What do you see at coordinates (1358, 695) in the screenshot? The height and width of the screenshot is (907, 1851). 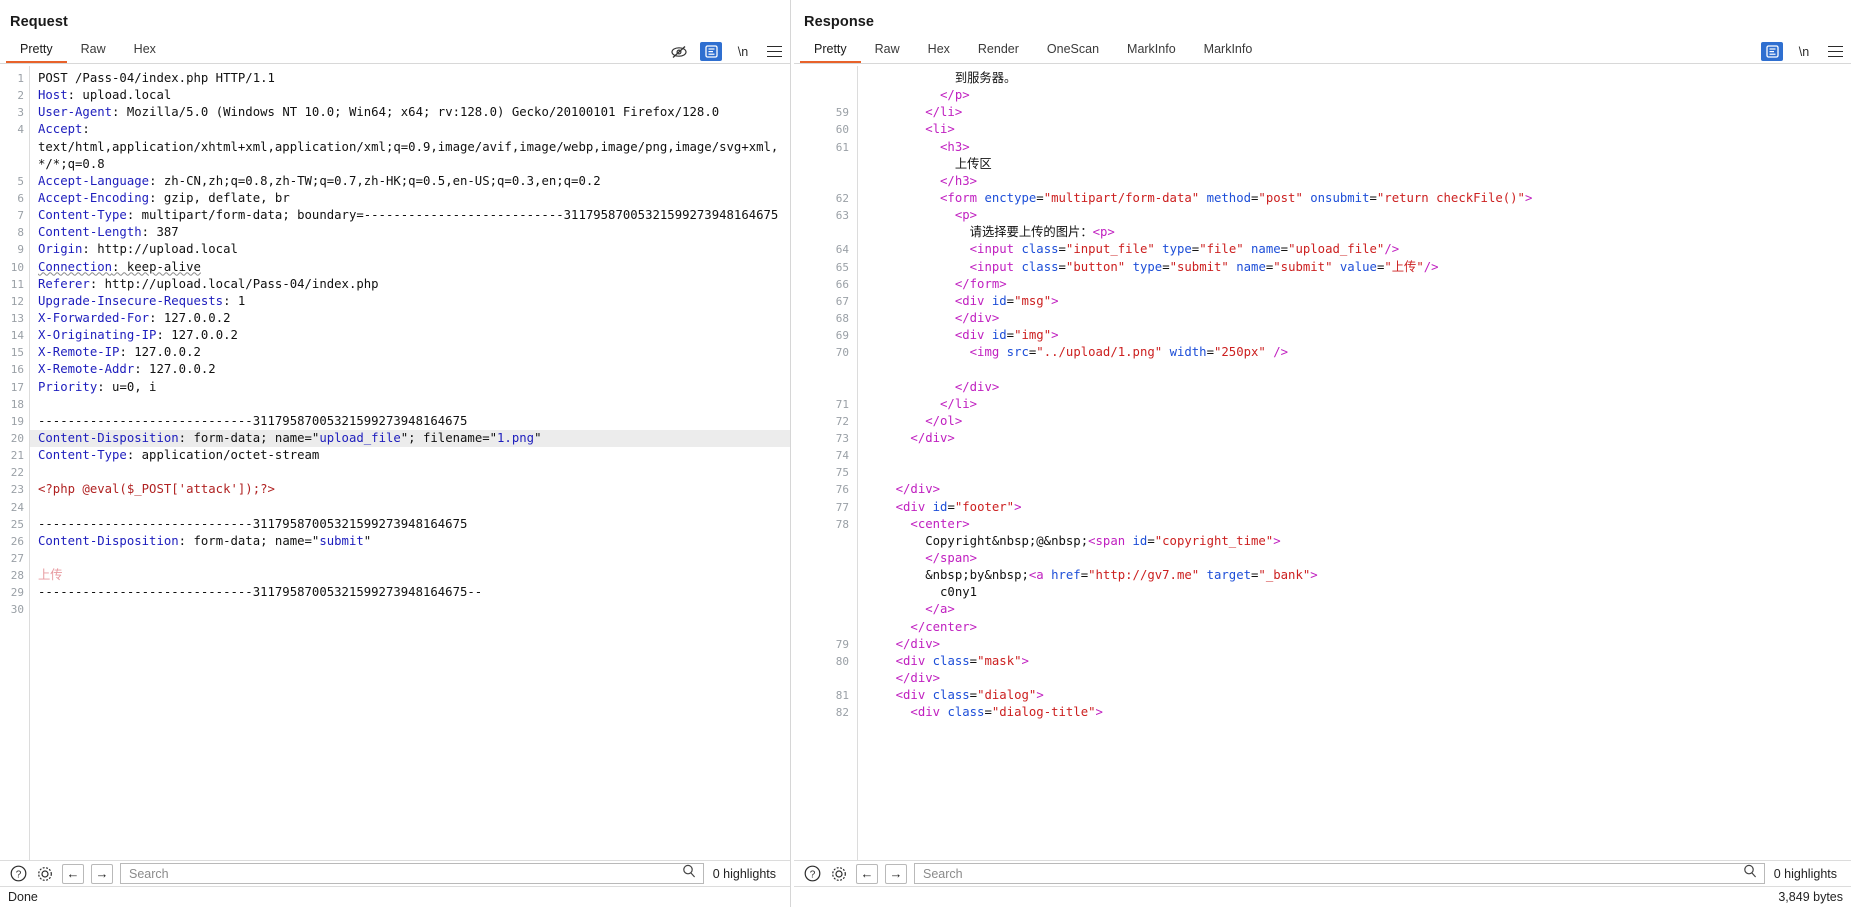 I see `code-line: <div class="dialog">` at bounding box center [1358, 695].